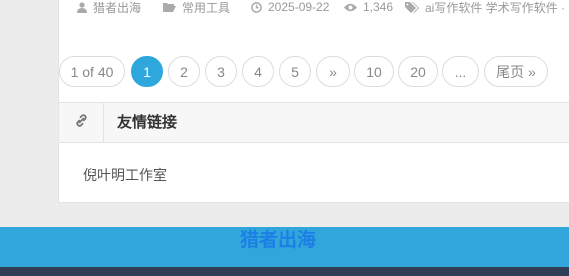  What do you see at coordinates (284, 271) in the screenshot?
I see `footer-bottom-bar` at bounding box center [284, 271].